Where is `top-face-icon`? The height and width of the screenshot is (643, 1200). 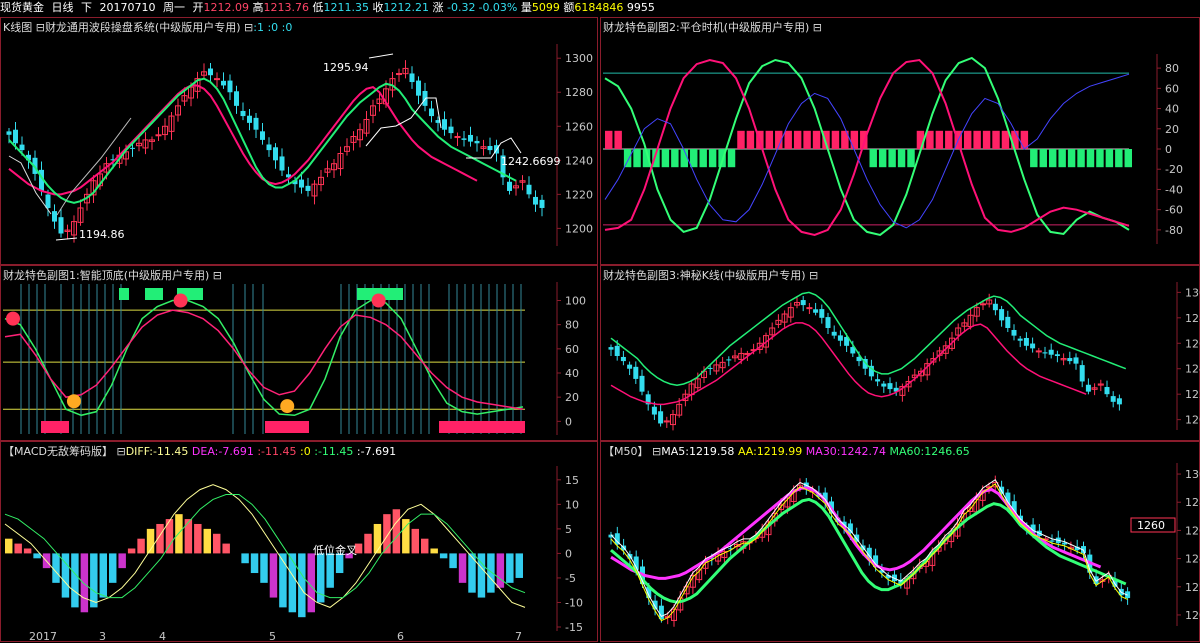
top-face-icon is located at coordinates (180, 300).